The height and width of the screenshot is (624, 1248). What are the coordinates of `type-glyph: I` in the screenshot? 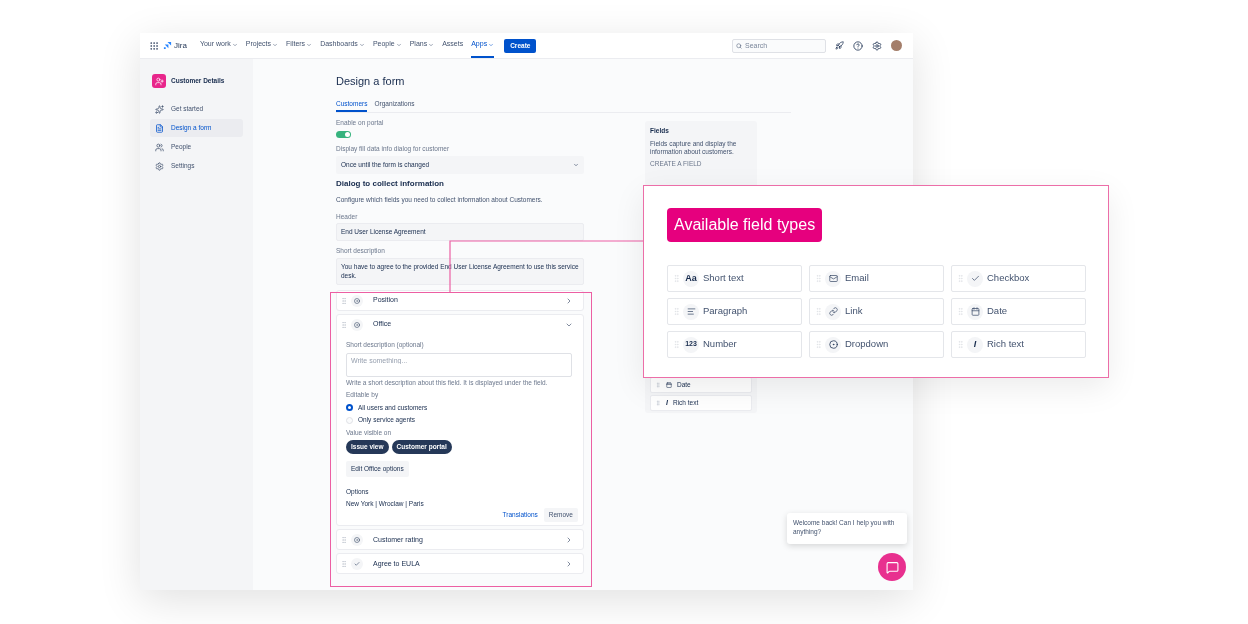 It's located at (975, 344).